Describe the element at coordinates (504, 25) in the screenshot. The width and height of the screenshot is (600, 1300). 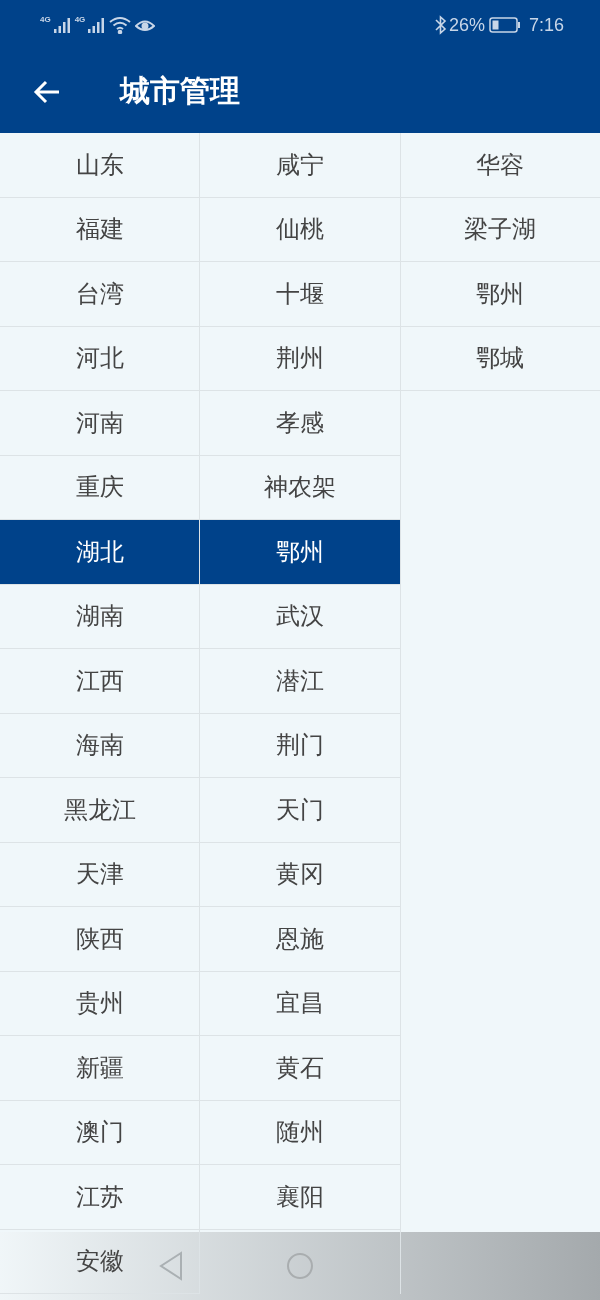
I see `battery-icon` at that location.